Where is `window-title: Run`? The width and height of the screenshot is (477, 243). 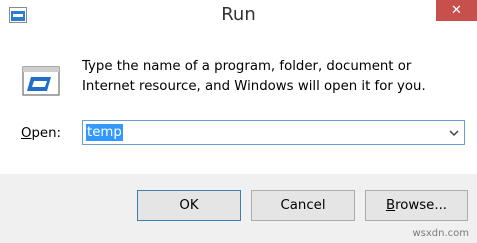
window-title: Run is located at coordinates (238, 14).